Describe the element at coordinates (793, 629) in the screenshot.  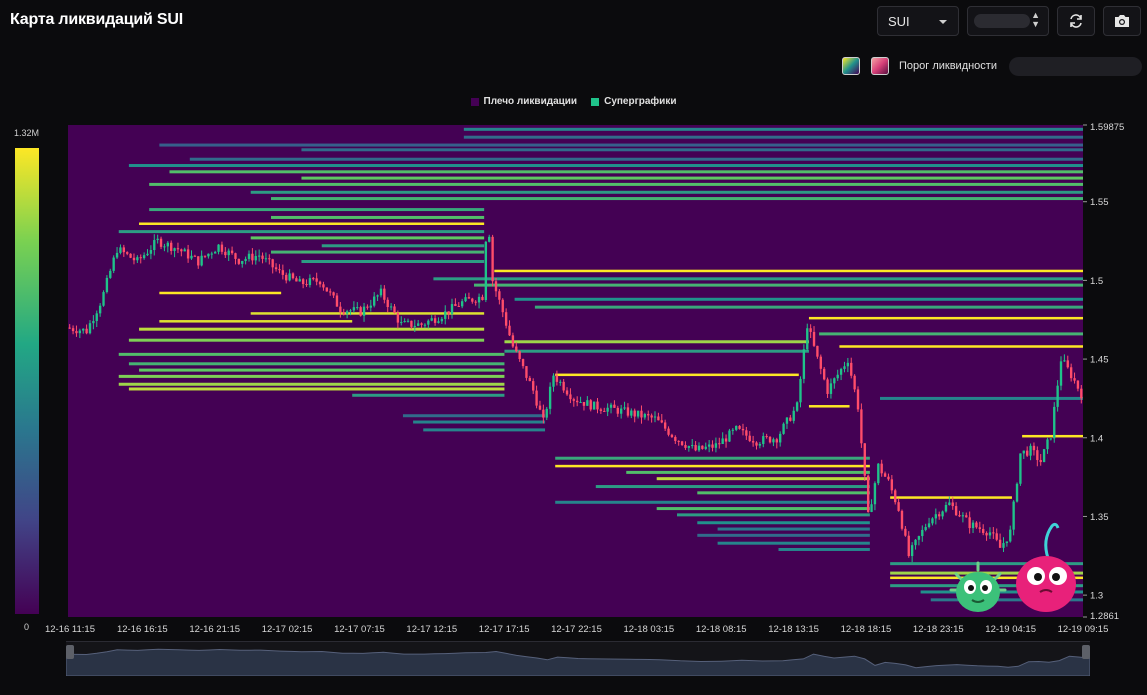
I see `x-axis-tick-label: 12-18 13:15` at that location.